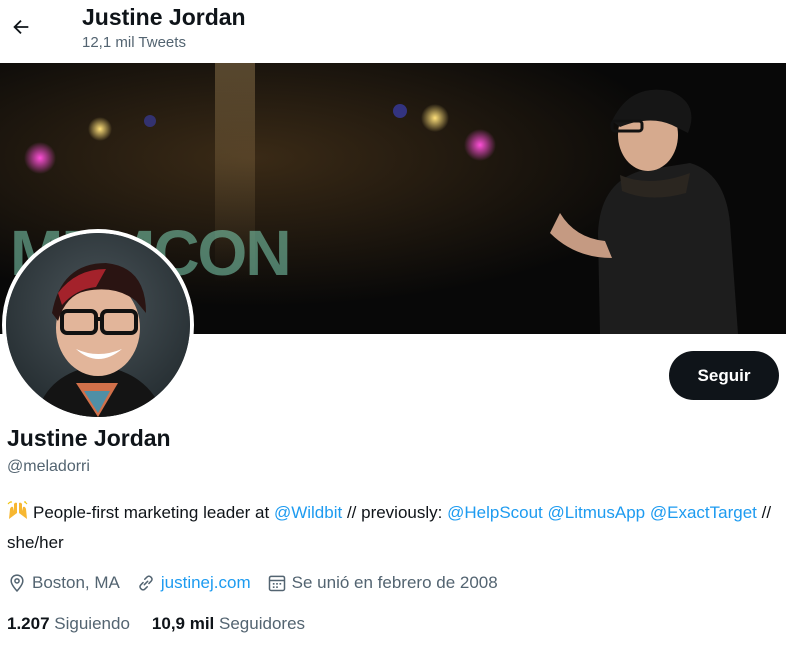 The height and width of the screenshot is (645, 786). What do you see at coordinates (134, 42) in the screenshot?
I see `tweet-count: 12,1 mil Tweets` at bounding box center [134, 42].